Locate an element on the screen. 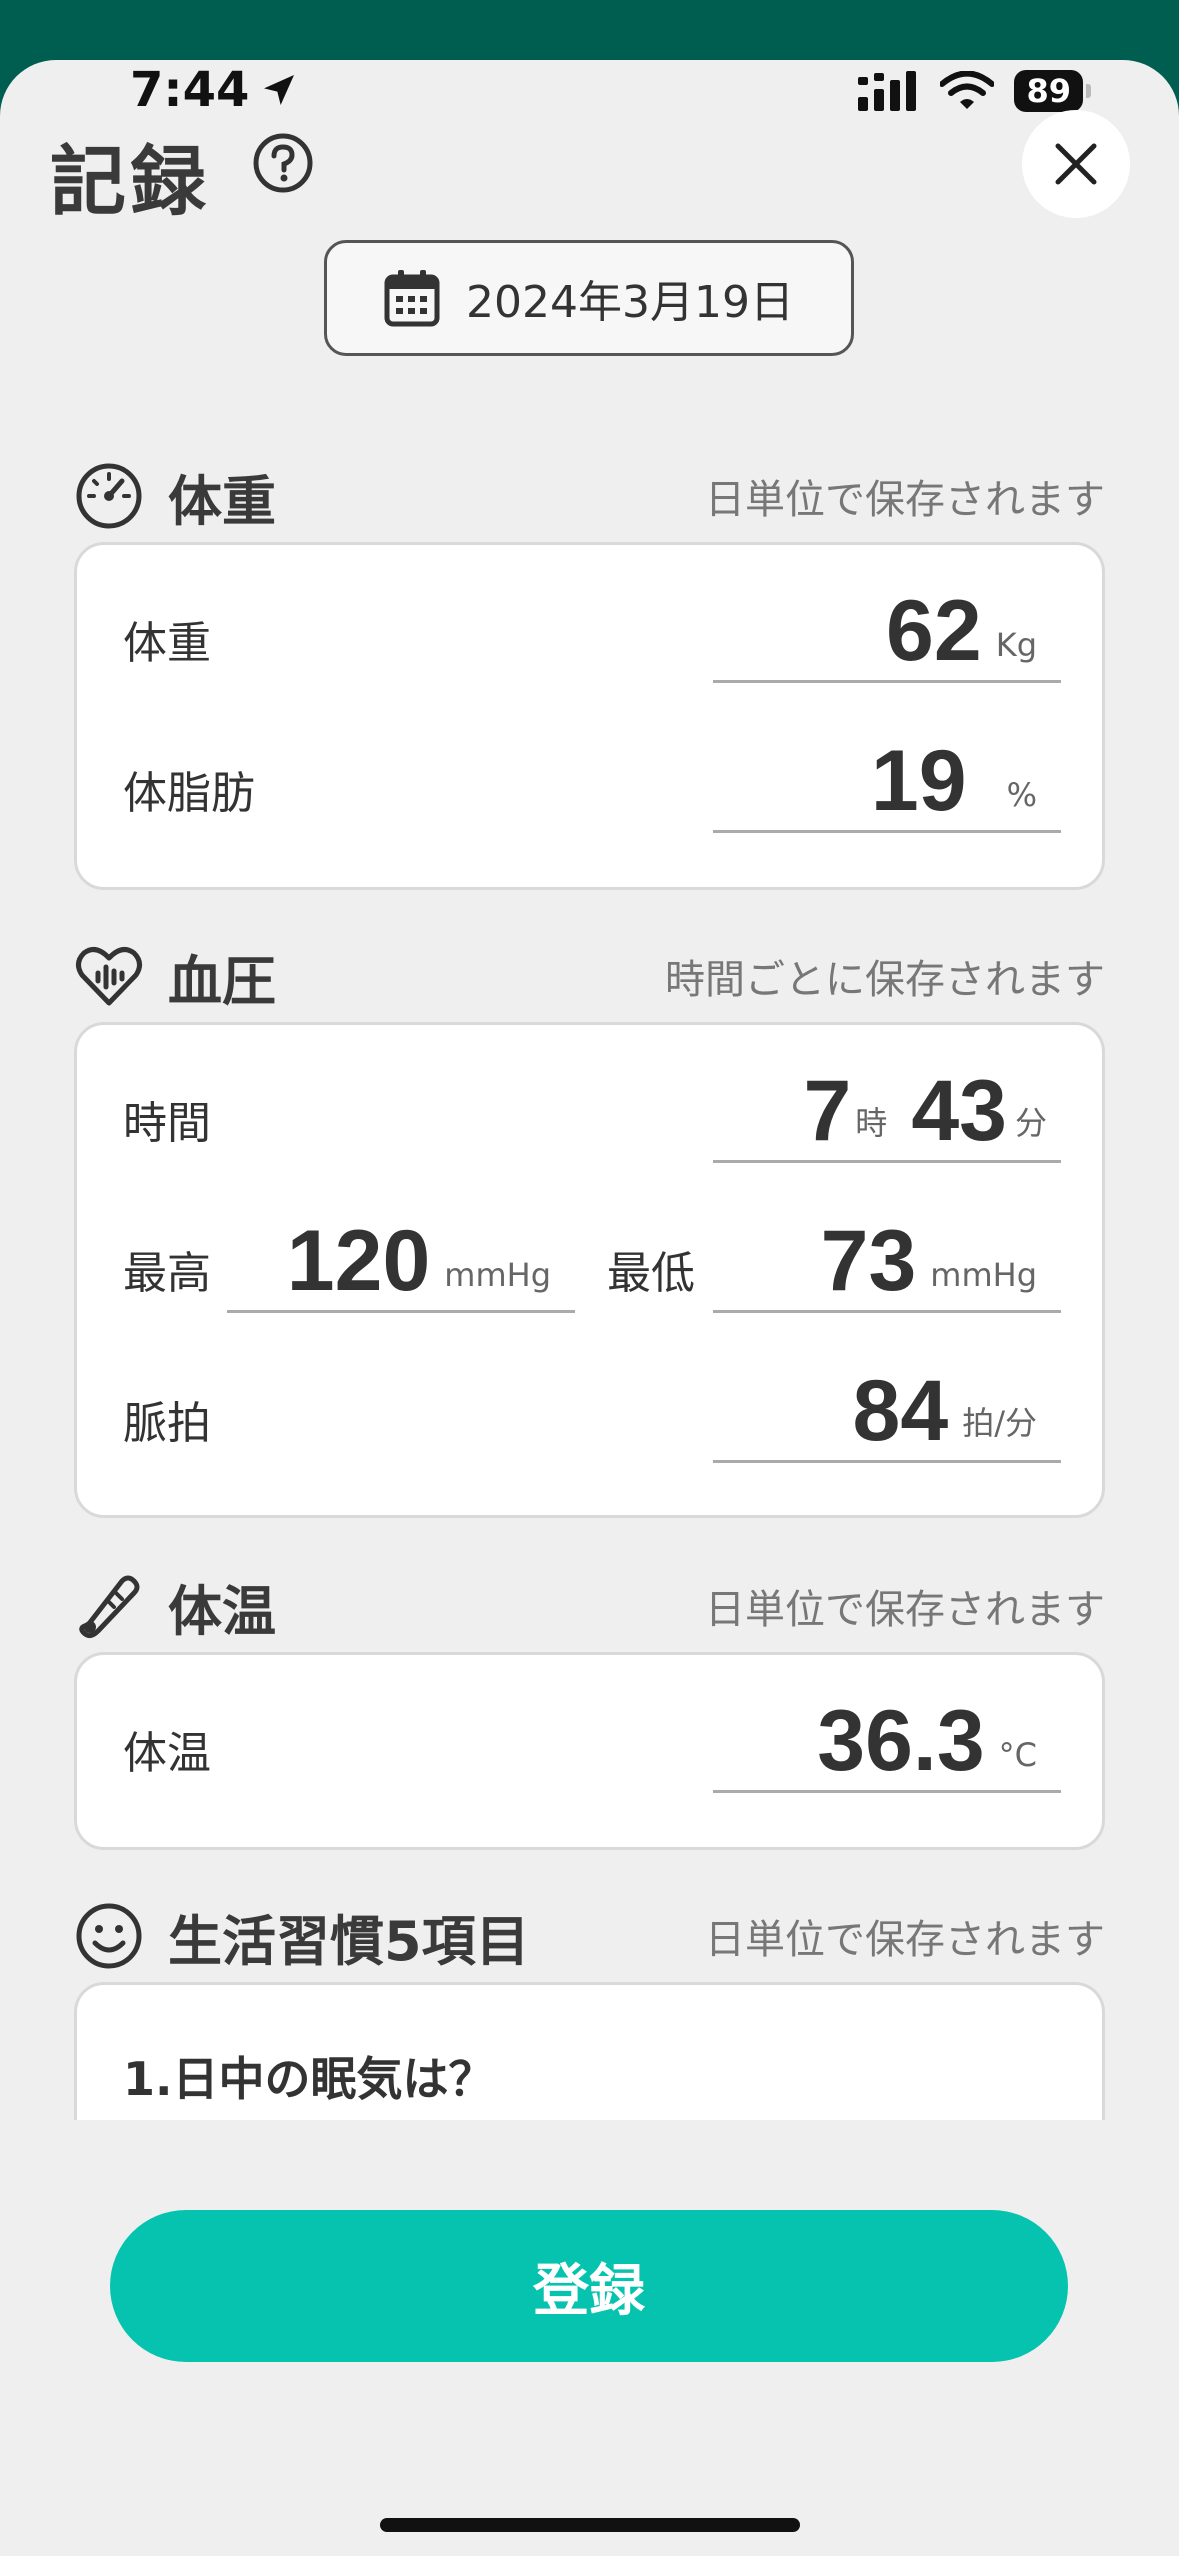 The image size is (1179, 2556). location-arrow-icon is located at coordinates (279, 90).